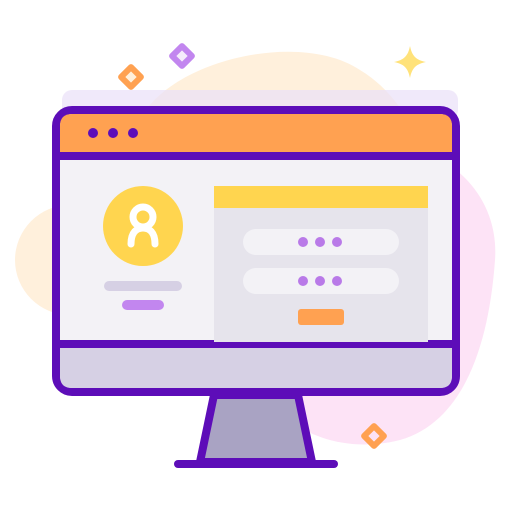 The height and width of the screenshot is (512, 512). What do you see at coordinates (256, 428) in the screenshot?
I see `stand-neck` at bounding box center [256, 428].